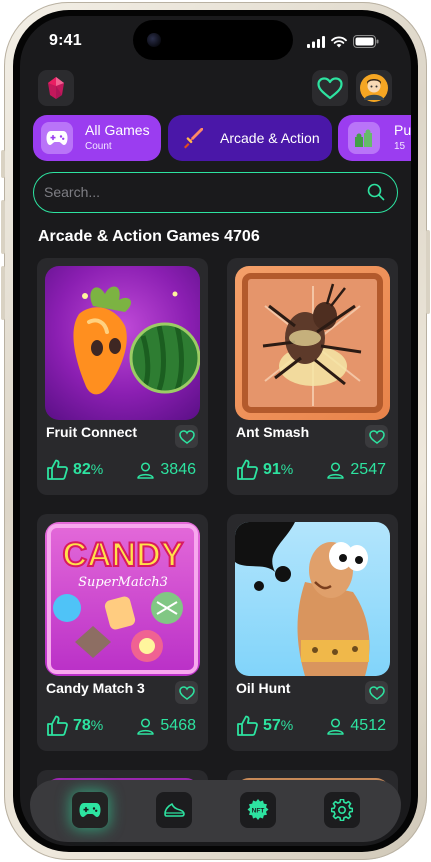 Image resolution: width=431 pixels, height=862 pixels. I want to click on avatar, so click(374, 88).